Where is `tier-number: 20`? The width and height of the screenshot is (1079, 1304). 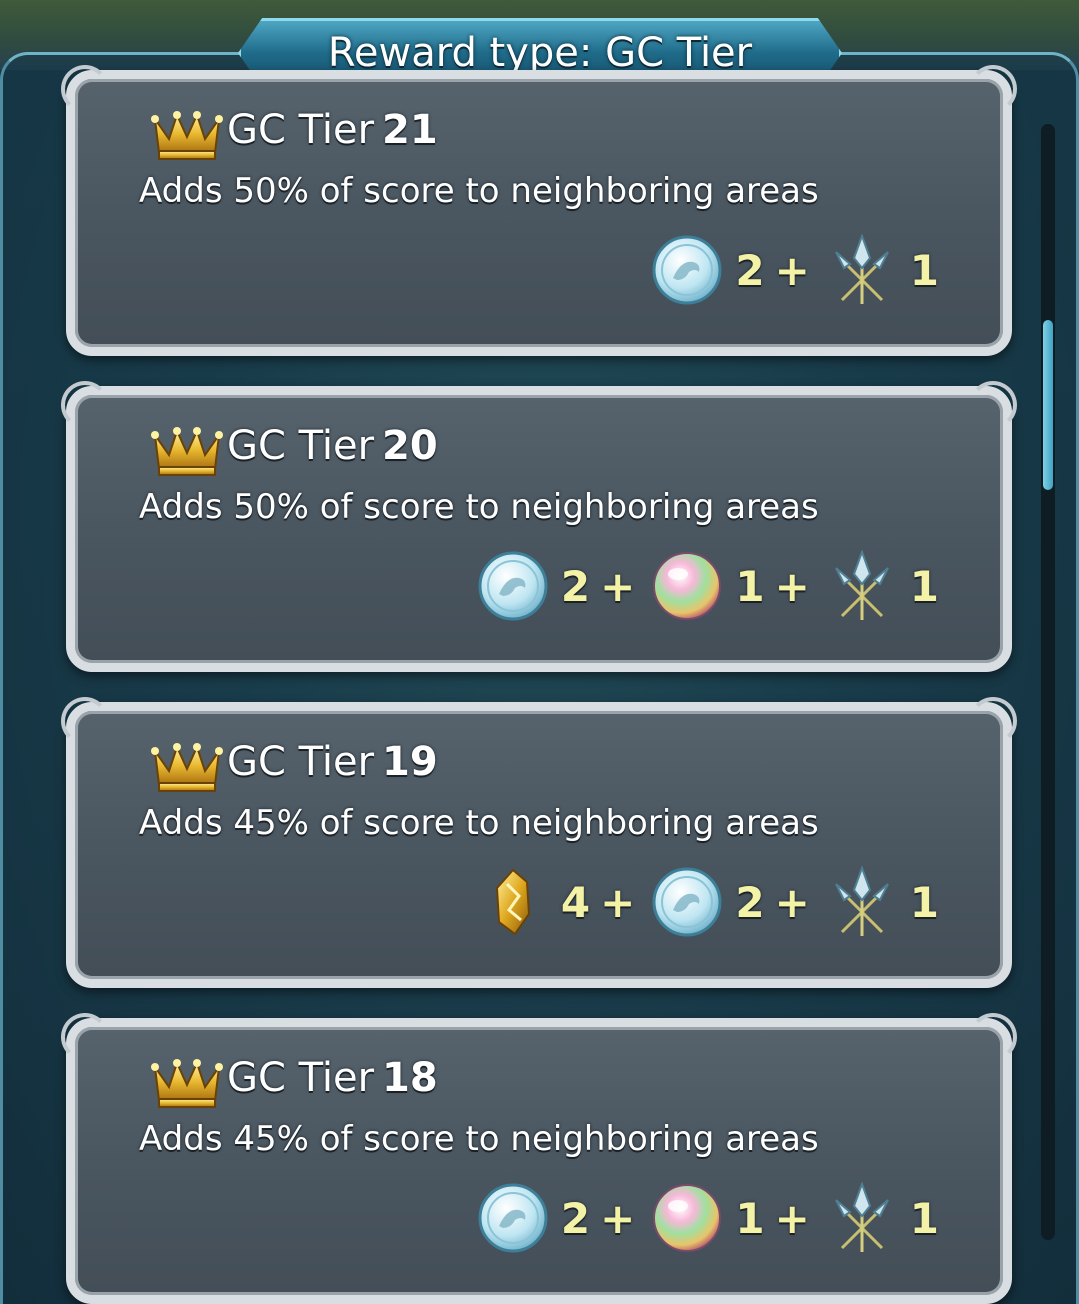
tier-number: 20 is located at coordinates (410, 446).